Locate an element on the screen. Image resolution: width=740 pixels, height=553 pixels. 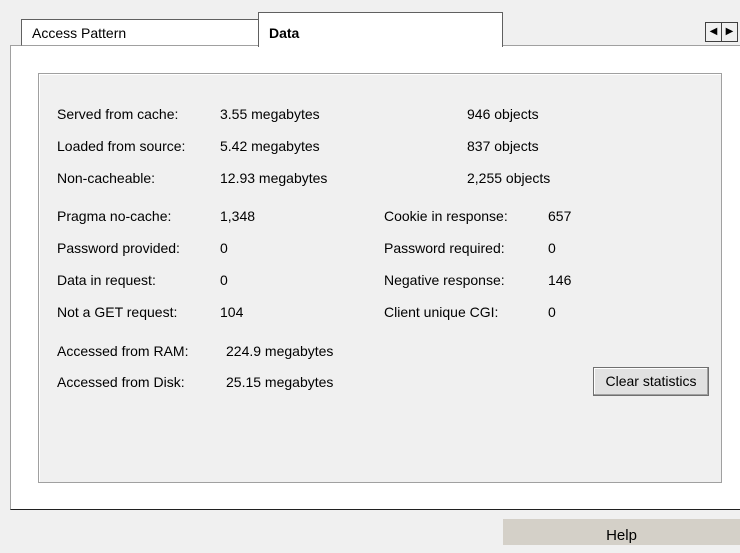
accessed-from-ram-label: Accessed from RAM: is located at coordinates (123, 351).